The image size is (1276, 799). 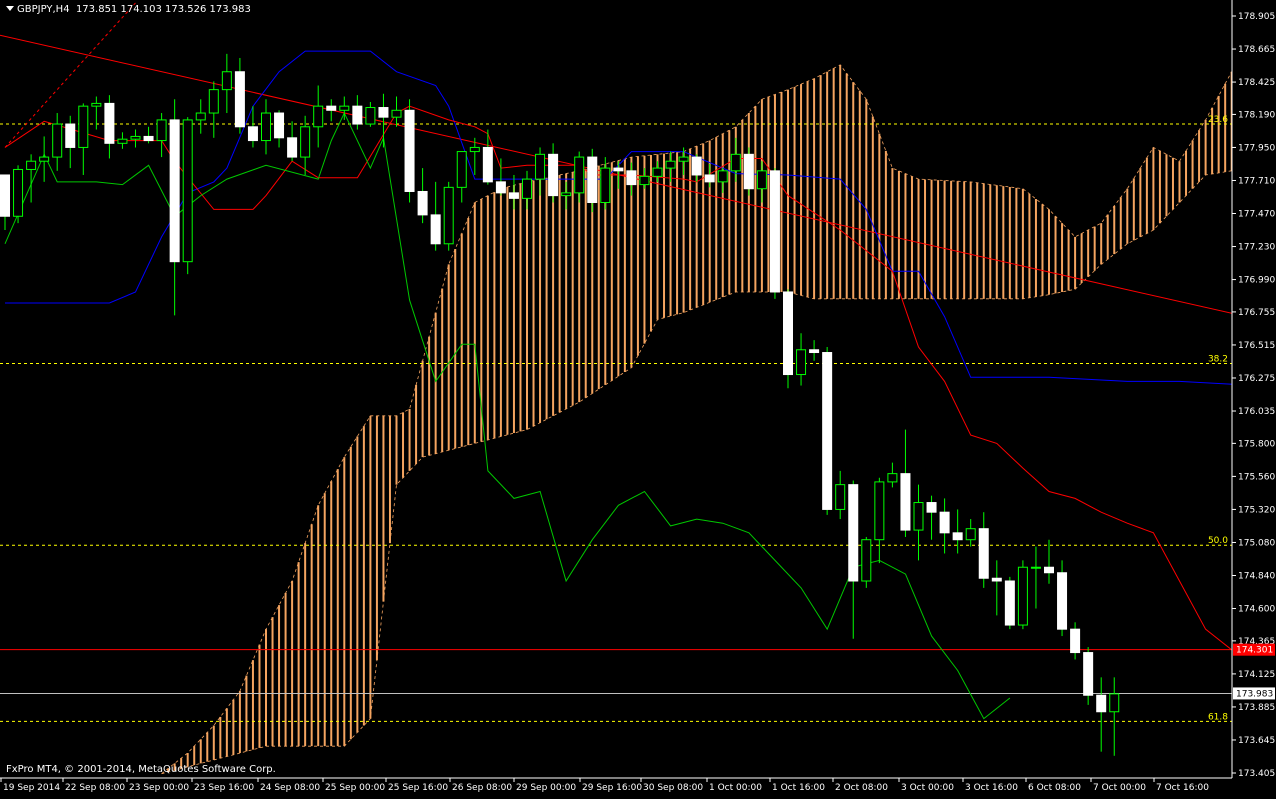 I want to click on time-tick-label: 23 Sep 00:00, so click(x=159, y=788).